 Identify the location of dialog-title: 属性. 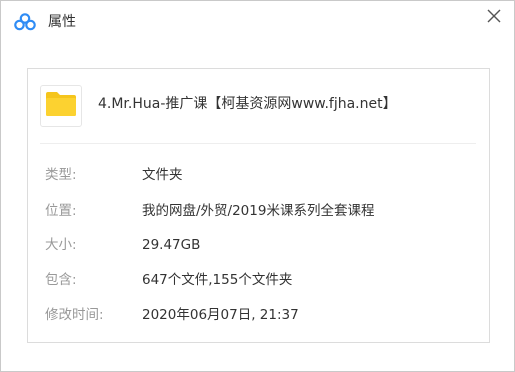
(62, 22).